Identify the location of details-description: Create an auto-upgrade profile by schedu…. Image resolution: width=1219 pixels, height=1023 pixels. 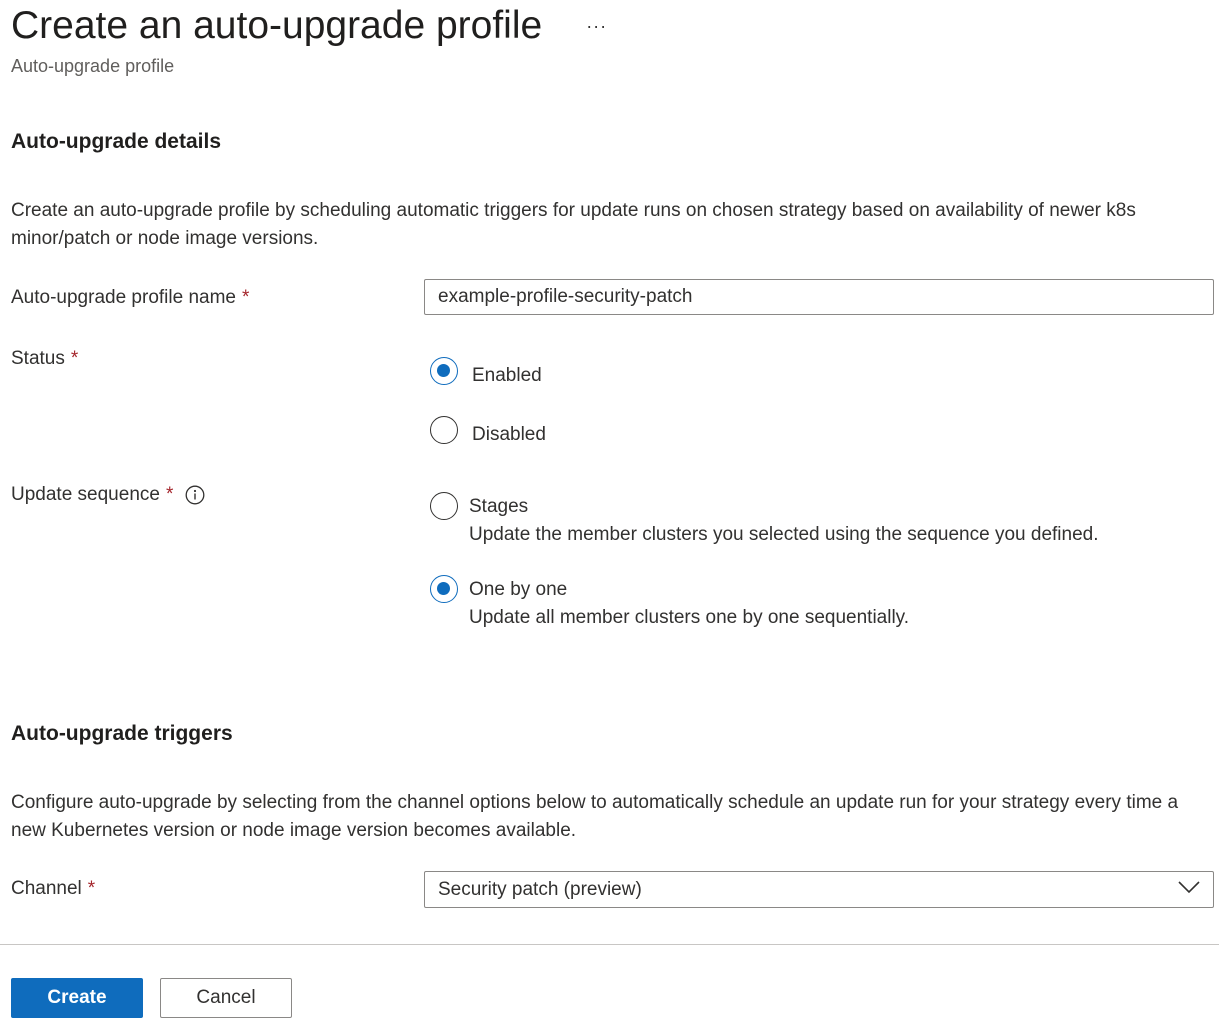
(573, 224).